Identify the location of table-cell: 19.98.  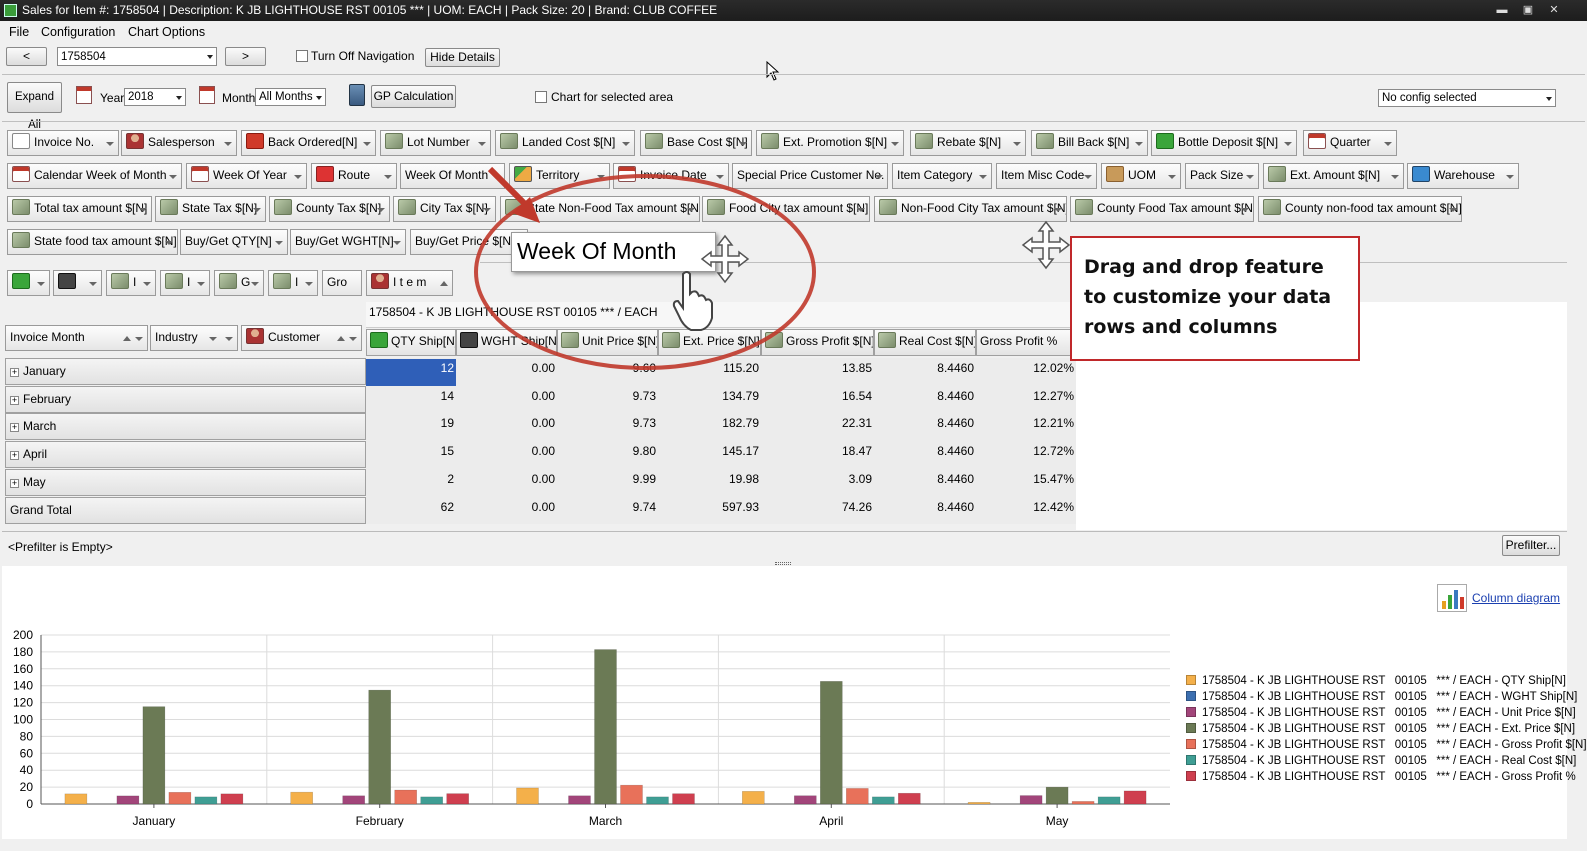
(709, 483).